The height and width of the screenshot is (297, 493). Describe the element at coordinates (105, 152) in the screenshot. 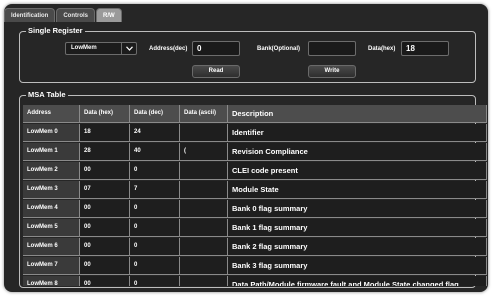

I see `cell-data-hex: 28` at that location.